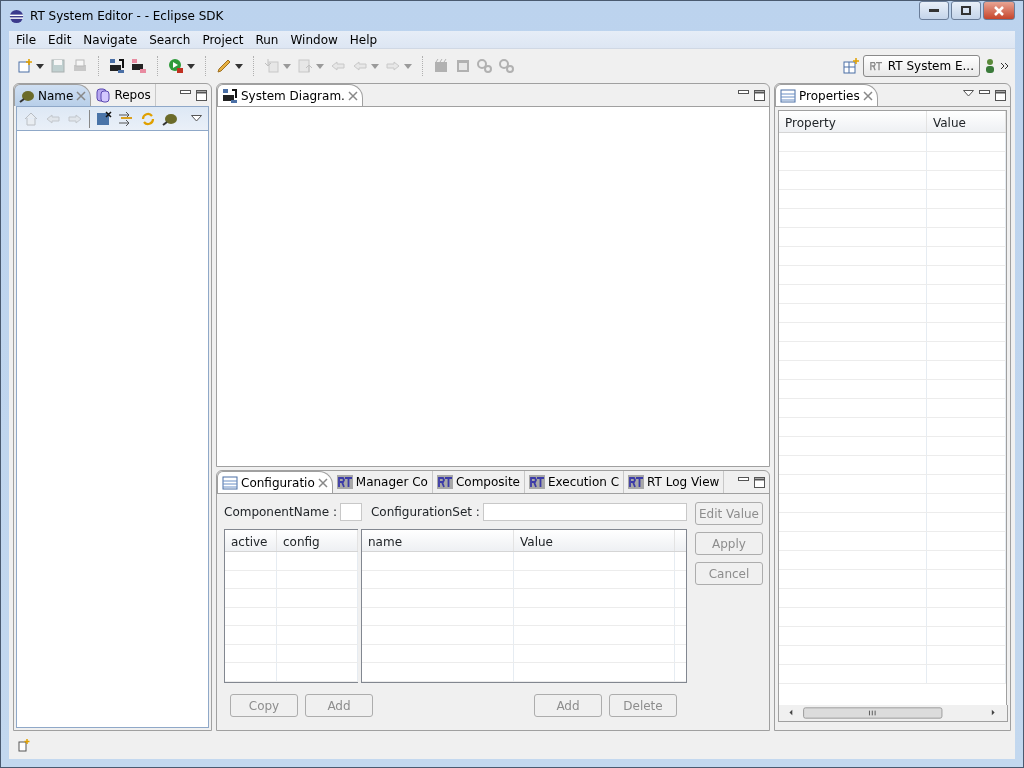 The height and width of the screenshot is (768, 1024). I want to click on export-icon, so click(305, 66).